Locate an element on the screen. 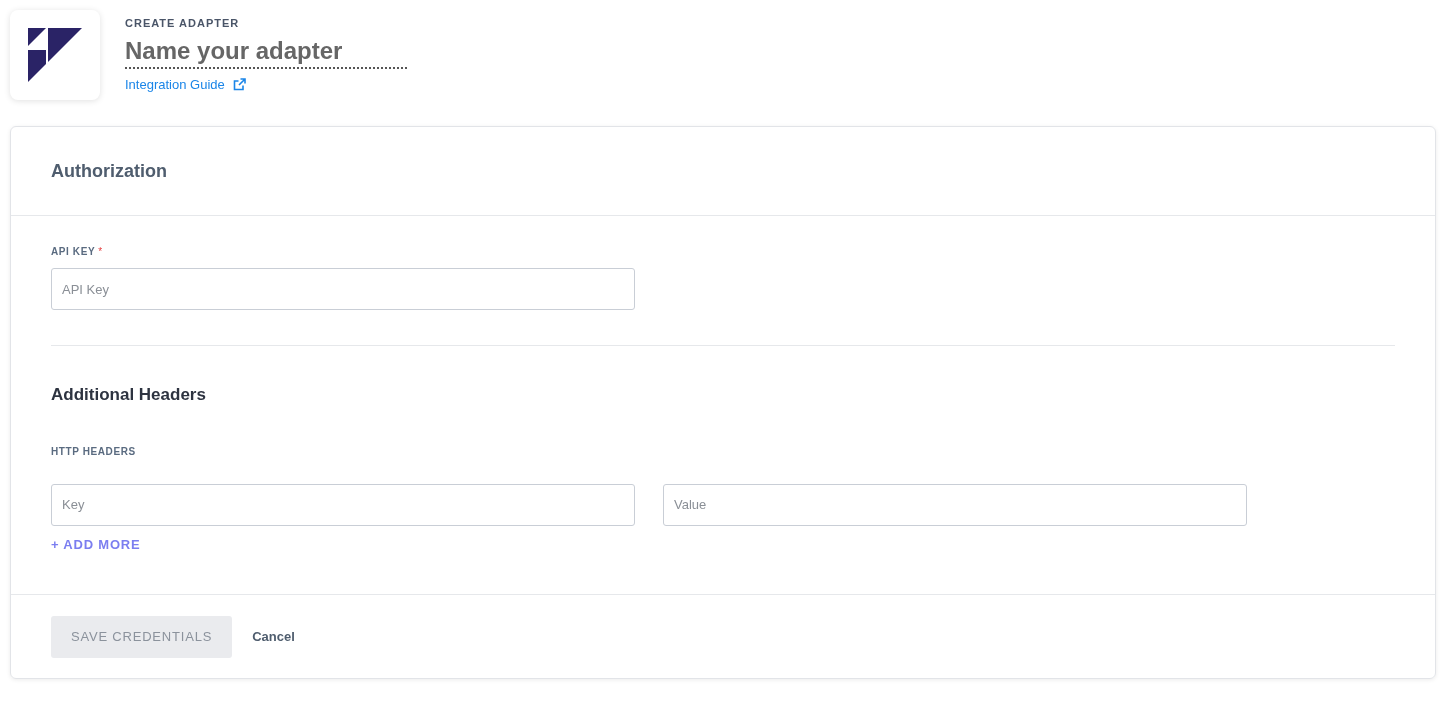 The image size is (1446, 702). api-key-field: API Key is located at coordinates (343, 289).